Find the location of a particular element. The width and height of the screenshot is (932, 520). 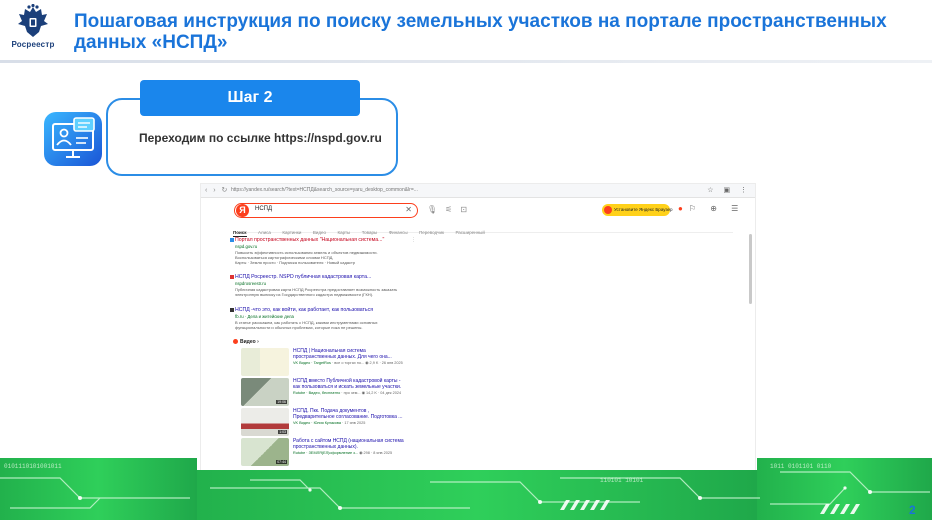

tab-alice: Алиса is located at coordinates (264, 232).